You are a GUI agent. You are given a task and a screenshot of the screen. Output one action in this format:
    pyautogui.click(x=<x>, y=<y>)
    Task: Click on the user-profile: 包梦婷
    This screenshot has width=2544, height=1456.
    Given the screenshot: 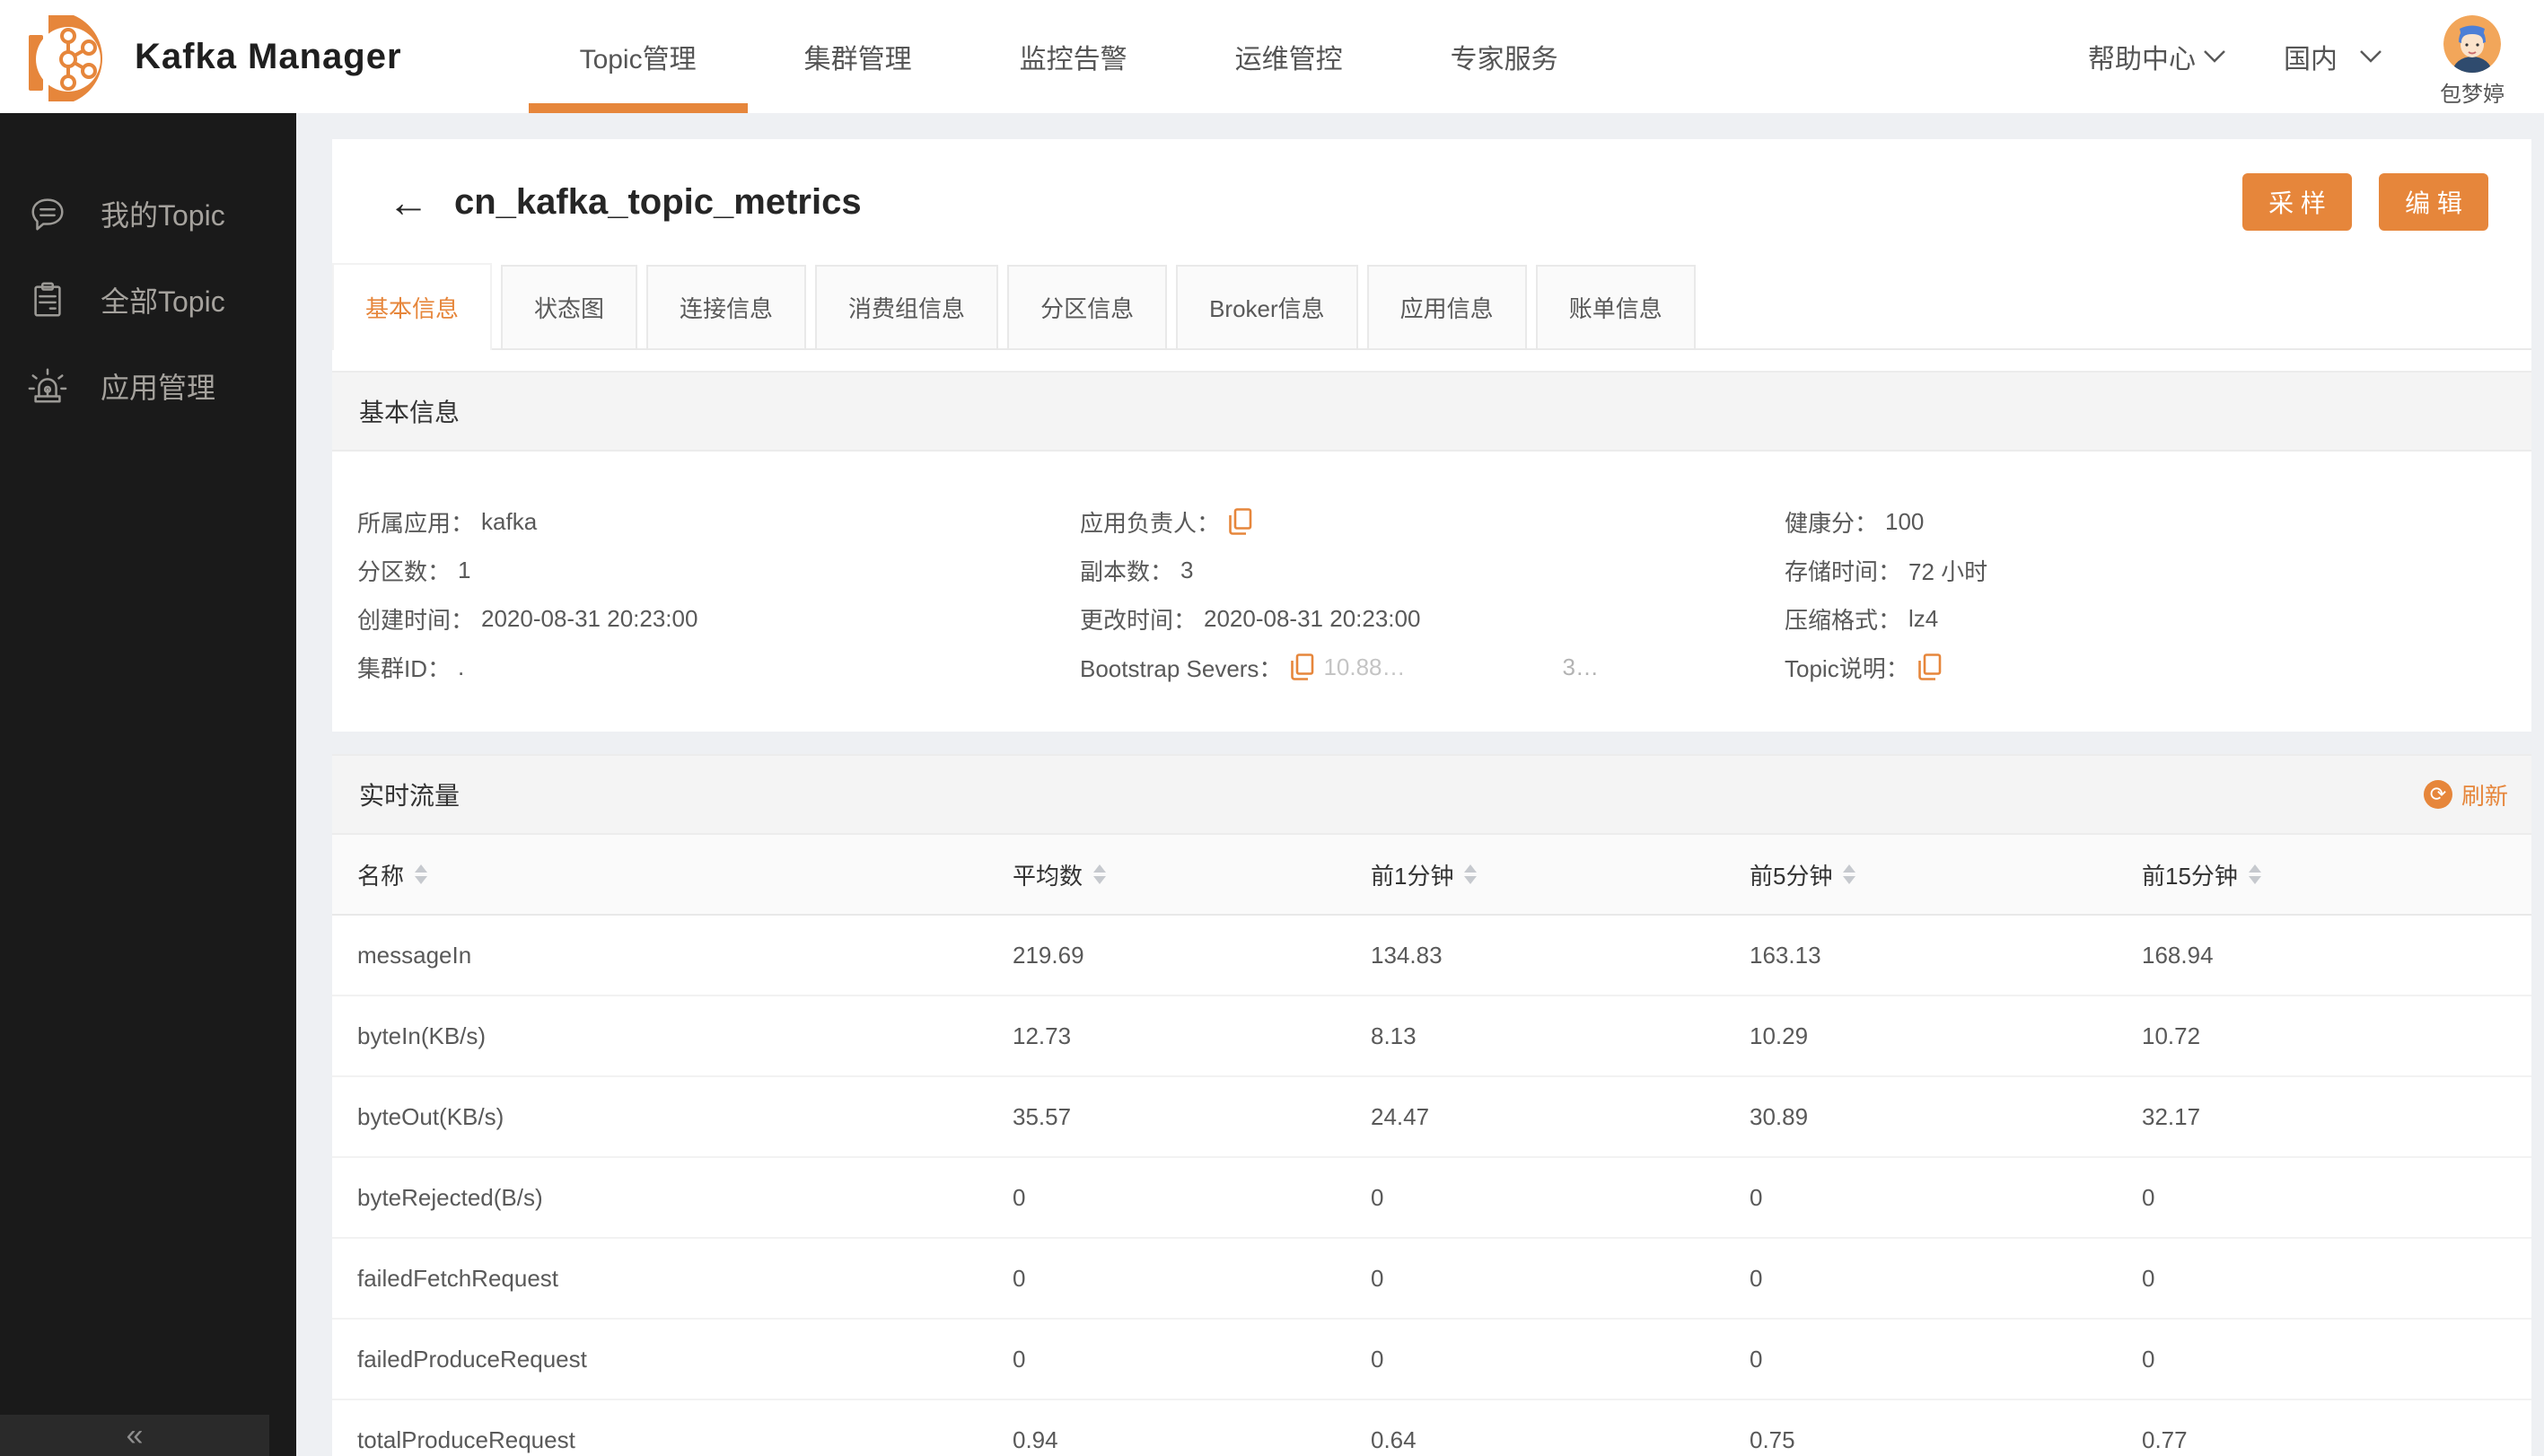 What is the action you would take?
    pyautogui.click(x=2472, y=61)
    